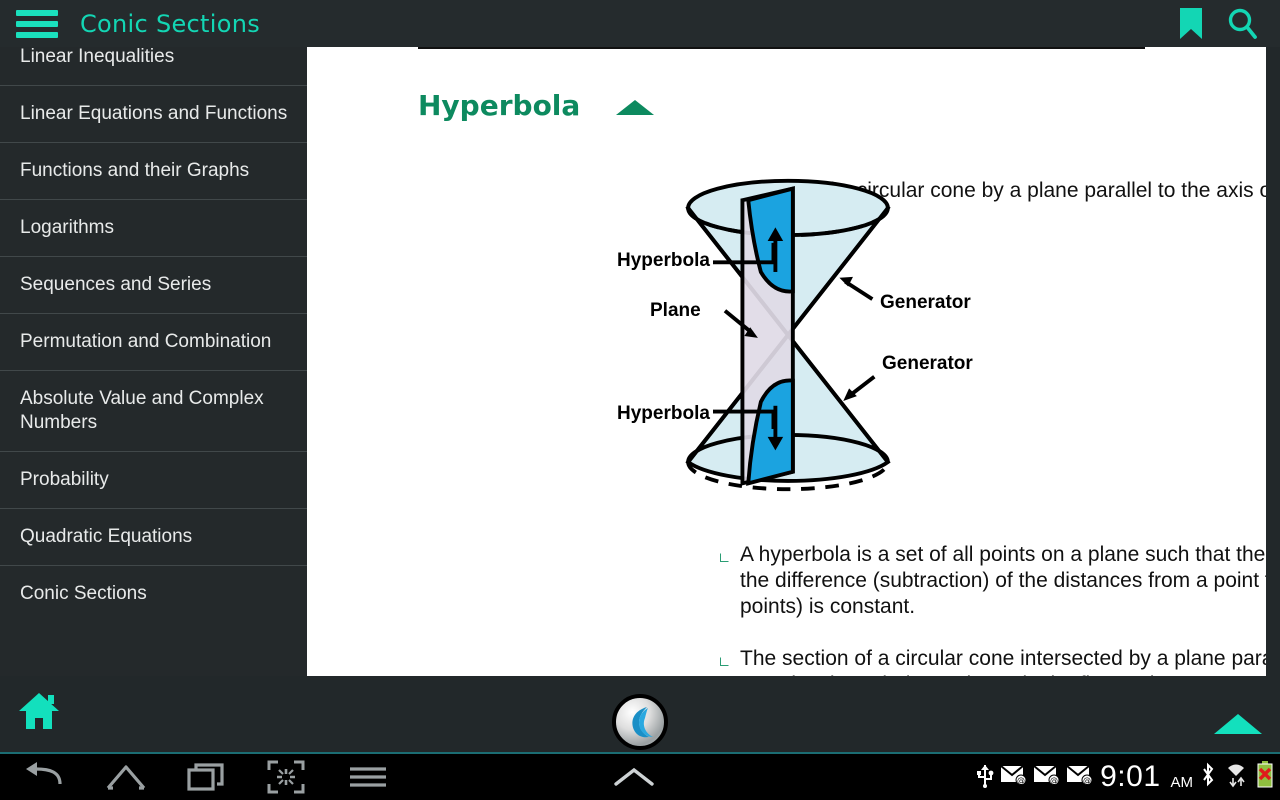 The image size is (1280, 800). Describe the element at coordinates (640, 23) in the screenshot. I see `top-app-bar: Conic Sections` at that location.